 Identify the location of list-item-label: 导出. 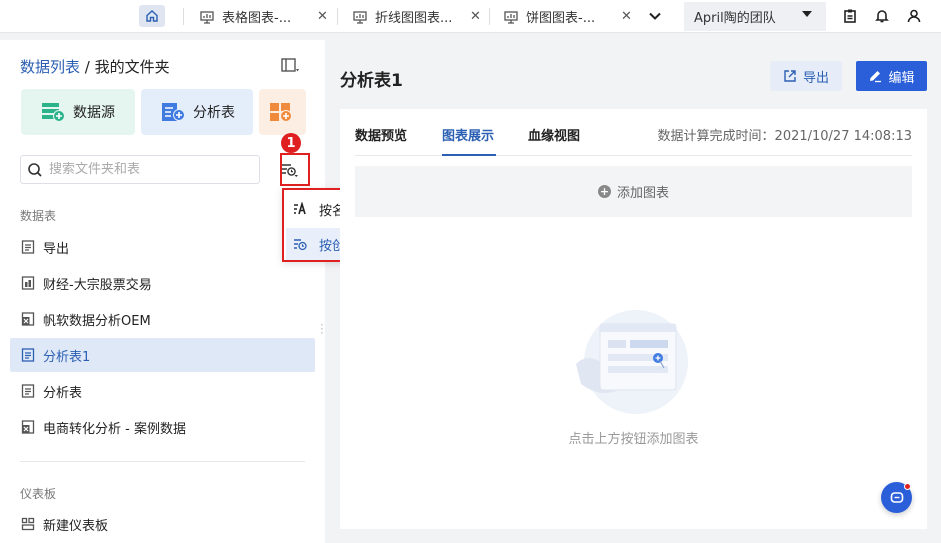
(56, 249).